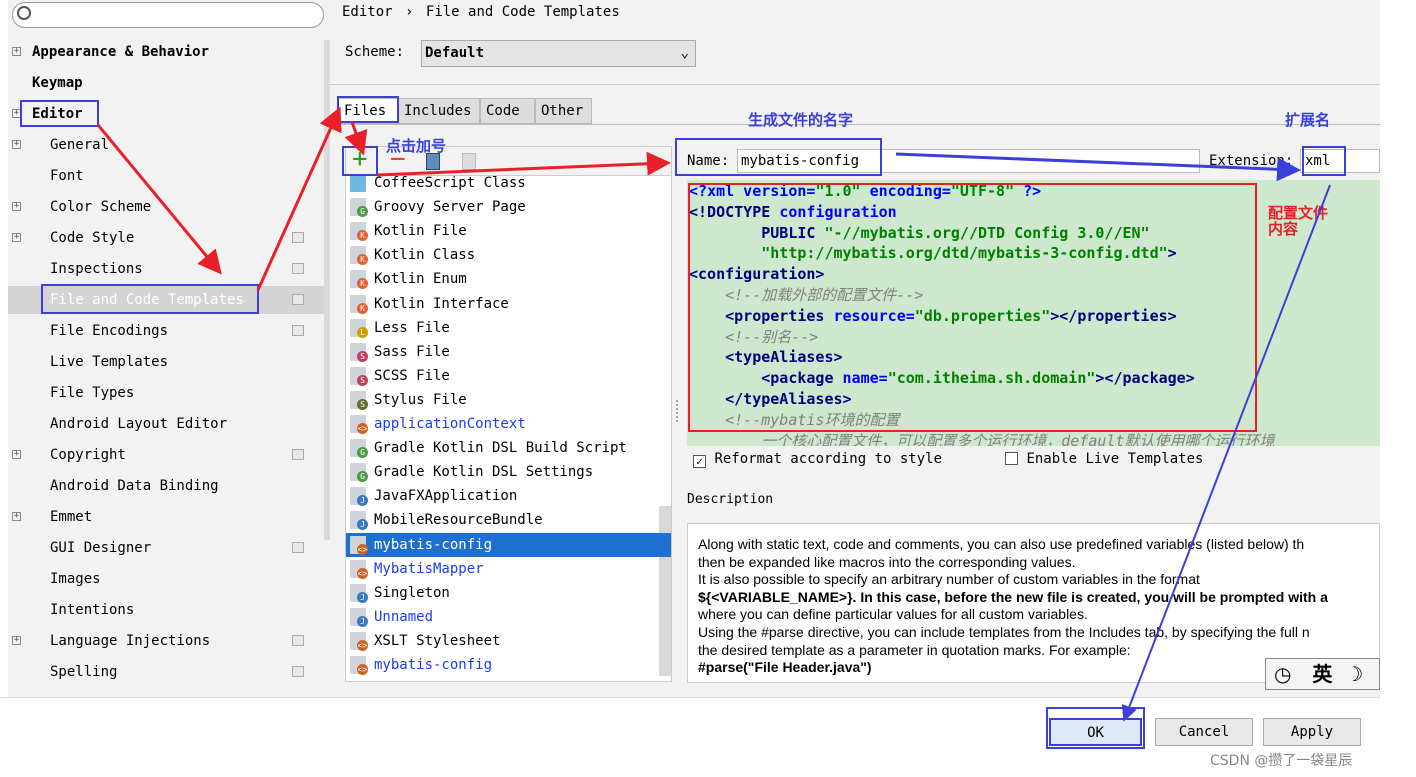  I want to click on highlight-add, so click(360, 161).